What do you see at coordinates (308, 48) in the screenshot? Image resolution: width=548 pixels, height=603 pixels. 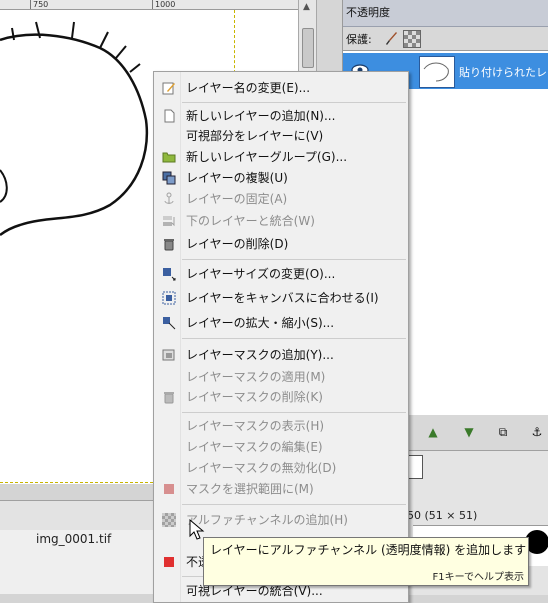 I see `scrollbar-thumb` at bounding box center [308, 48].